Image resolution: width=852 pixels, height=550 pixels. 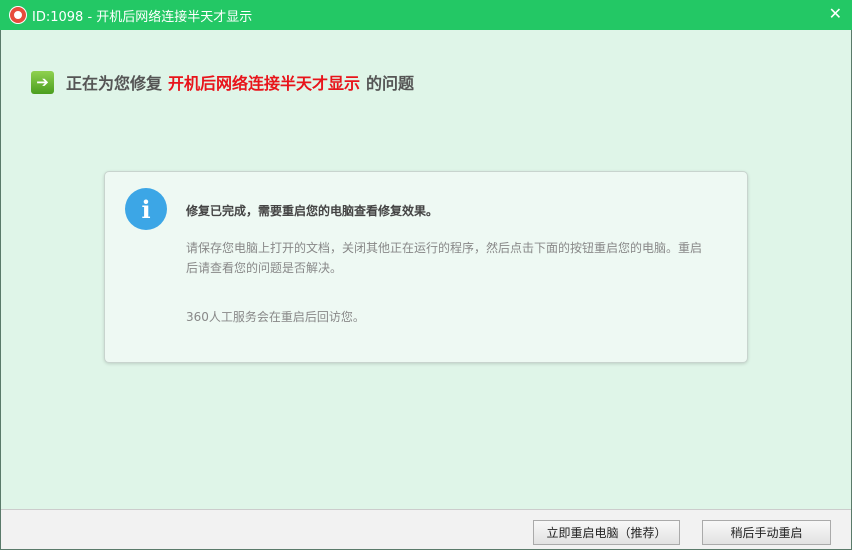 What do you see at coordinates (275, 317) in the screenshot?
I see `service-note: 360人工服务会在重启后回访您。` at bounding box center [275, 317].